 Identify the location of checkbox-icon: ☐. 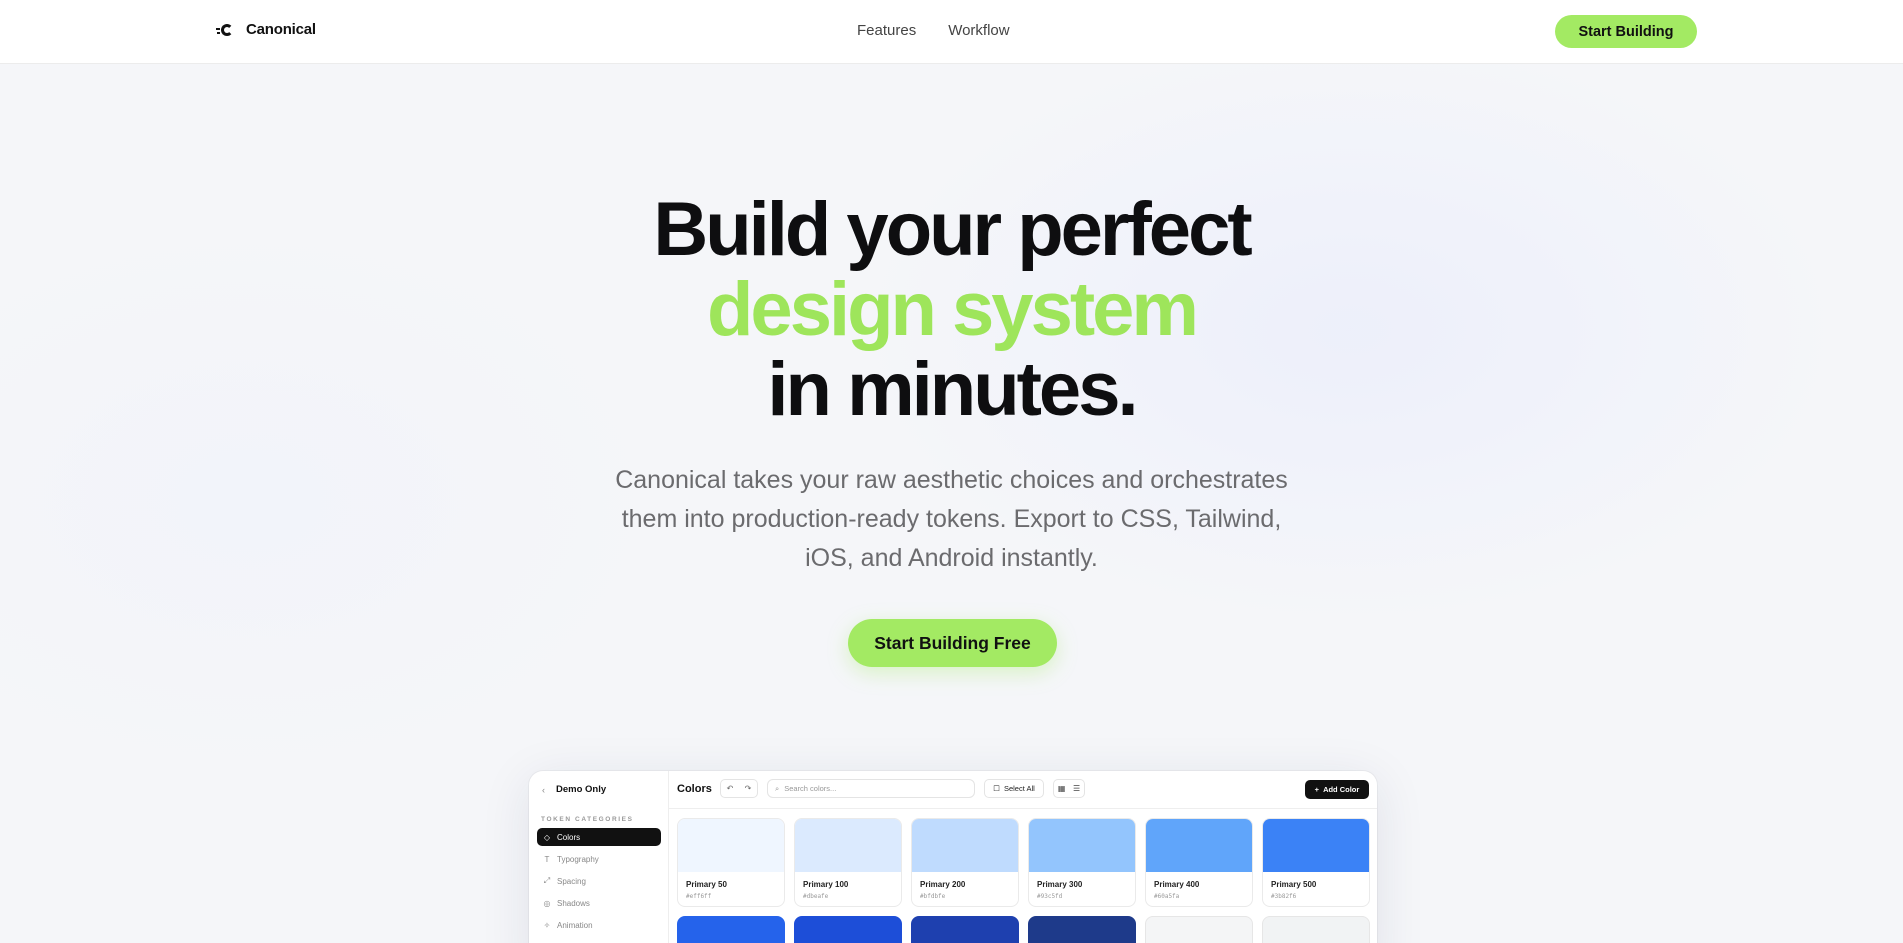
(996, 788).